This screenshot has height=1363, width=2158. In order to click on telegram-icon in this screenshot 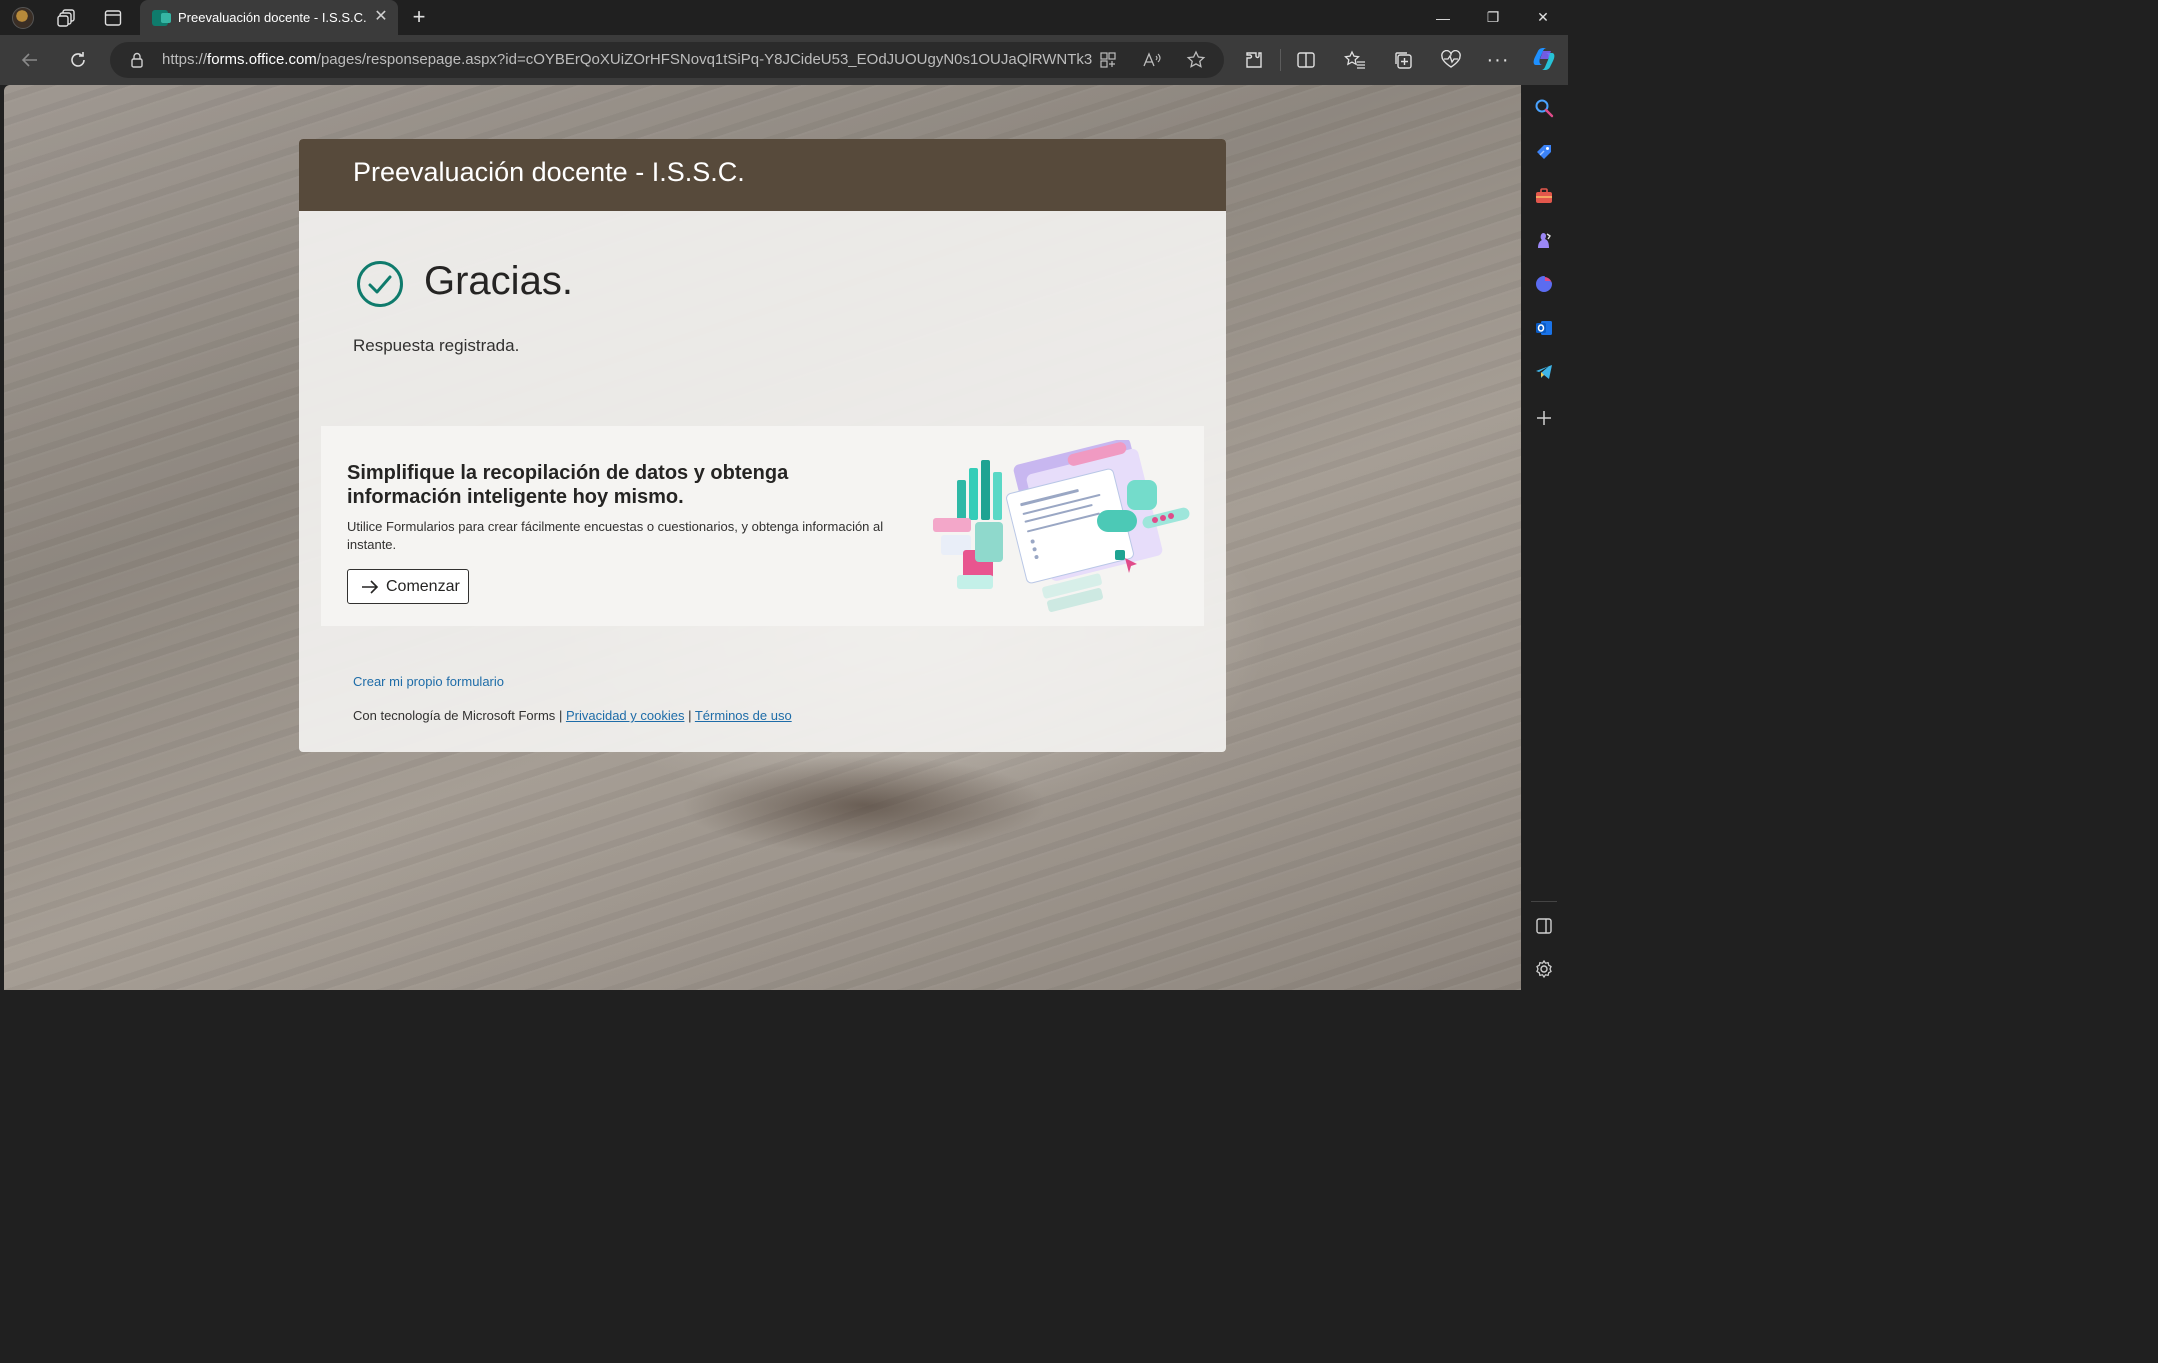, I will do `click(1544, 372)`.